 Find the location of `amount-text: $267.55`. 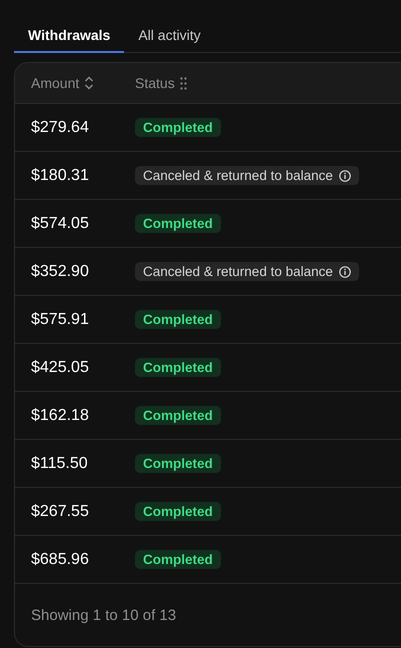

amount-text: $267.55 is located at coordinates (60, 511).